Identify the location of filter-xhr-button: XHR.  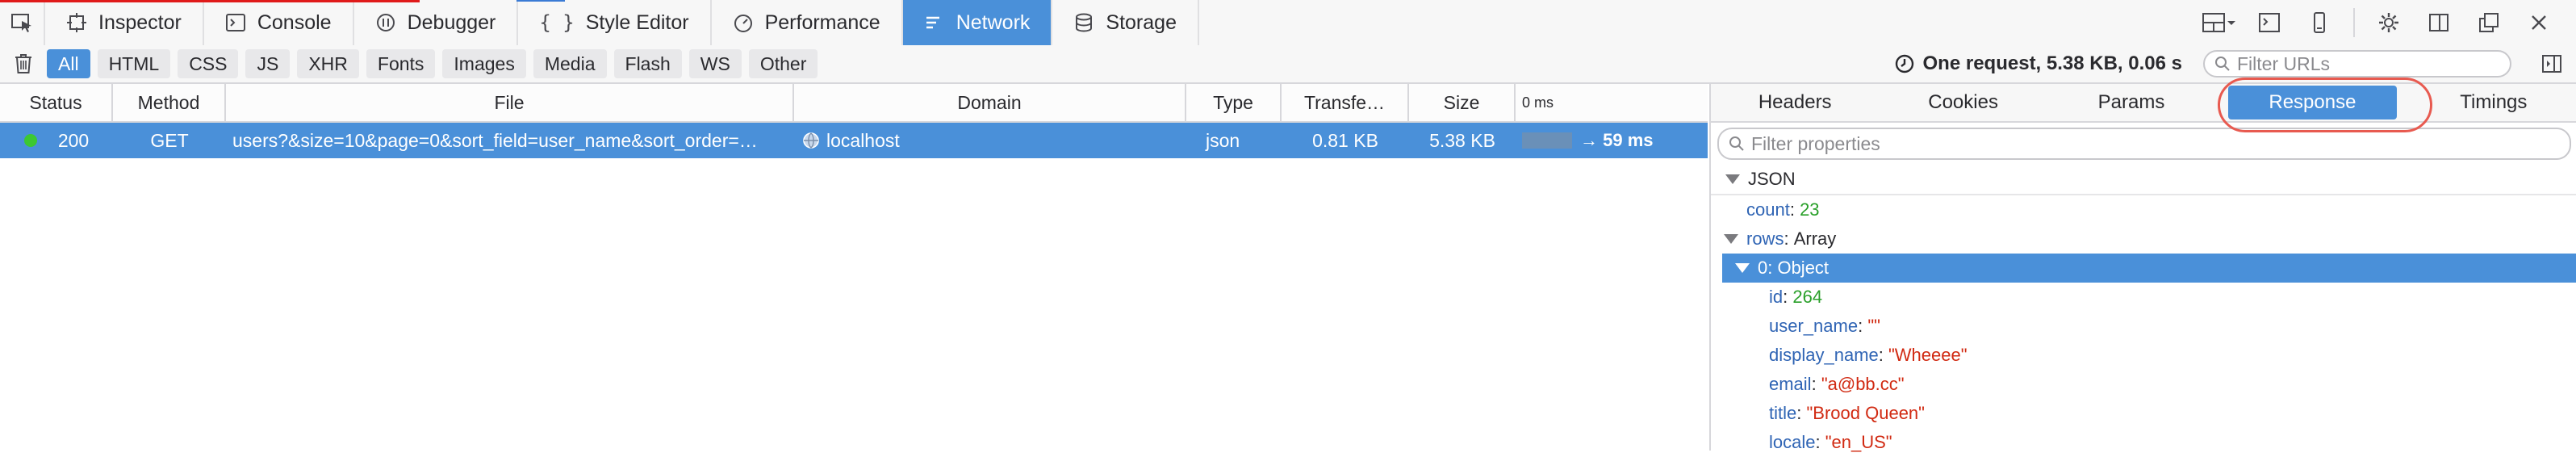
(328, 63).